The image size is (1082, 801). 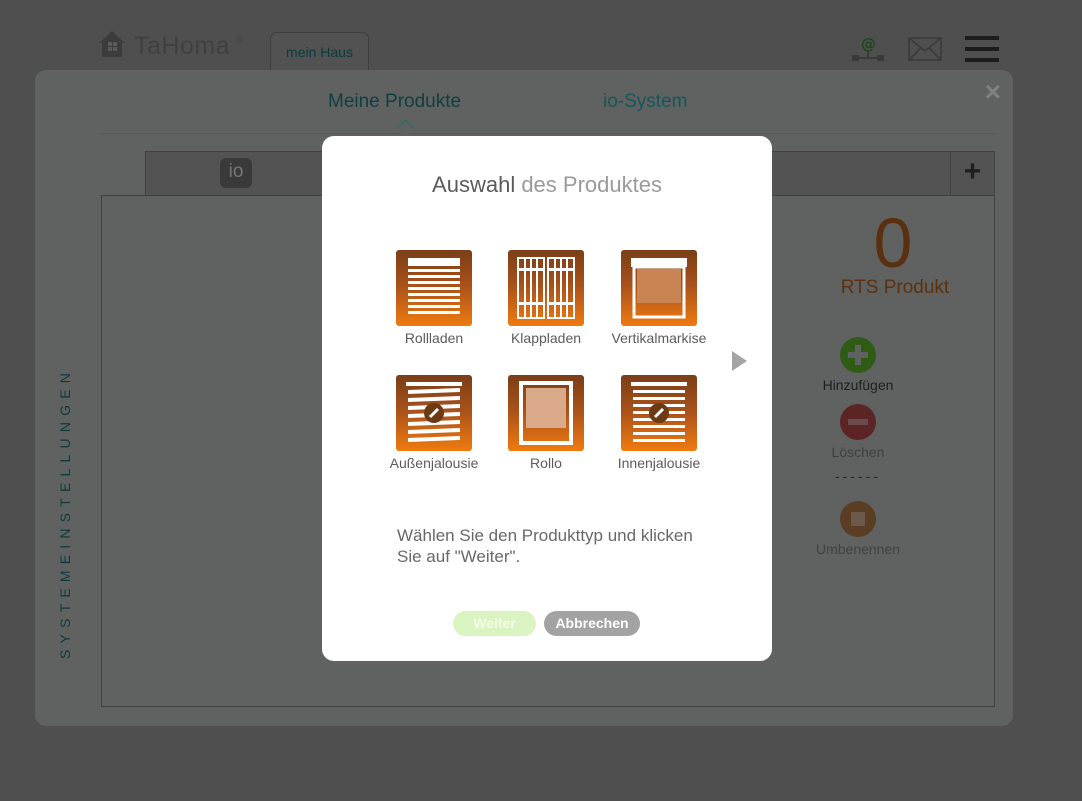 I want to click on product-label-rollladen: Rollladen, so click(x=434, y=338).